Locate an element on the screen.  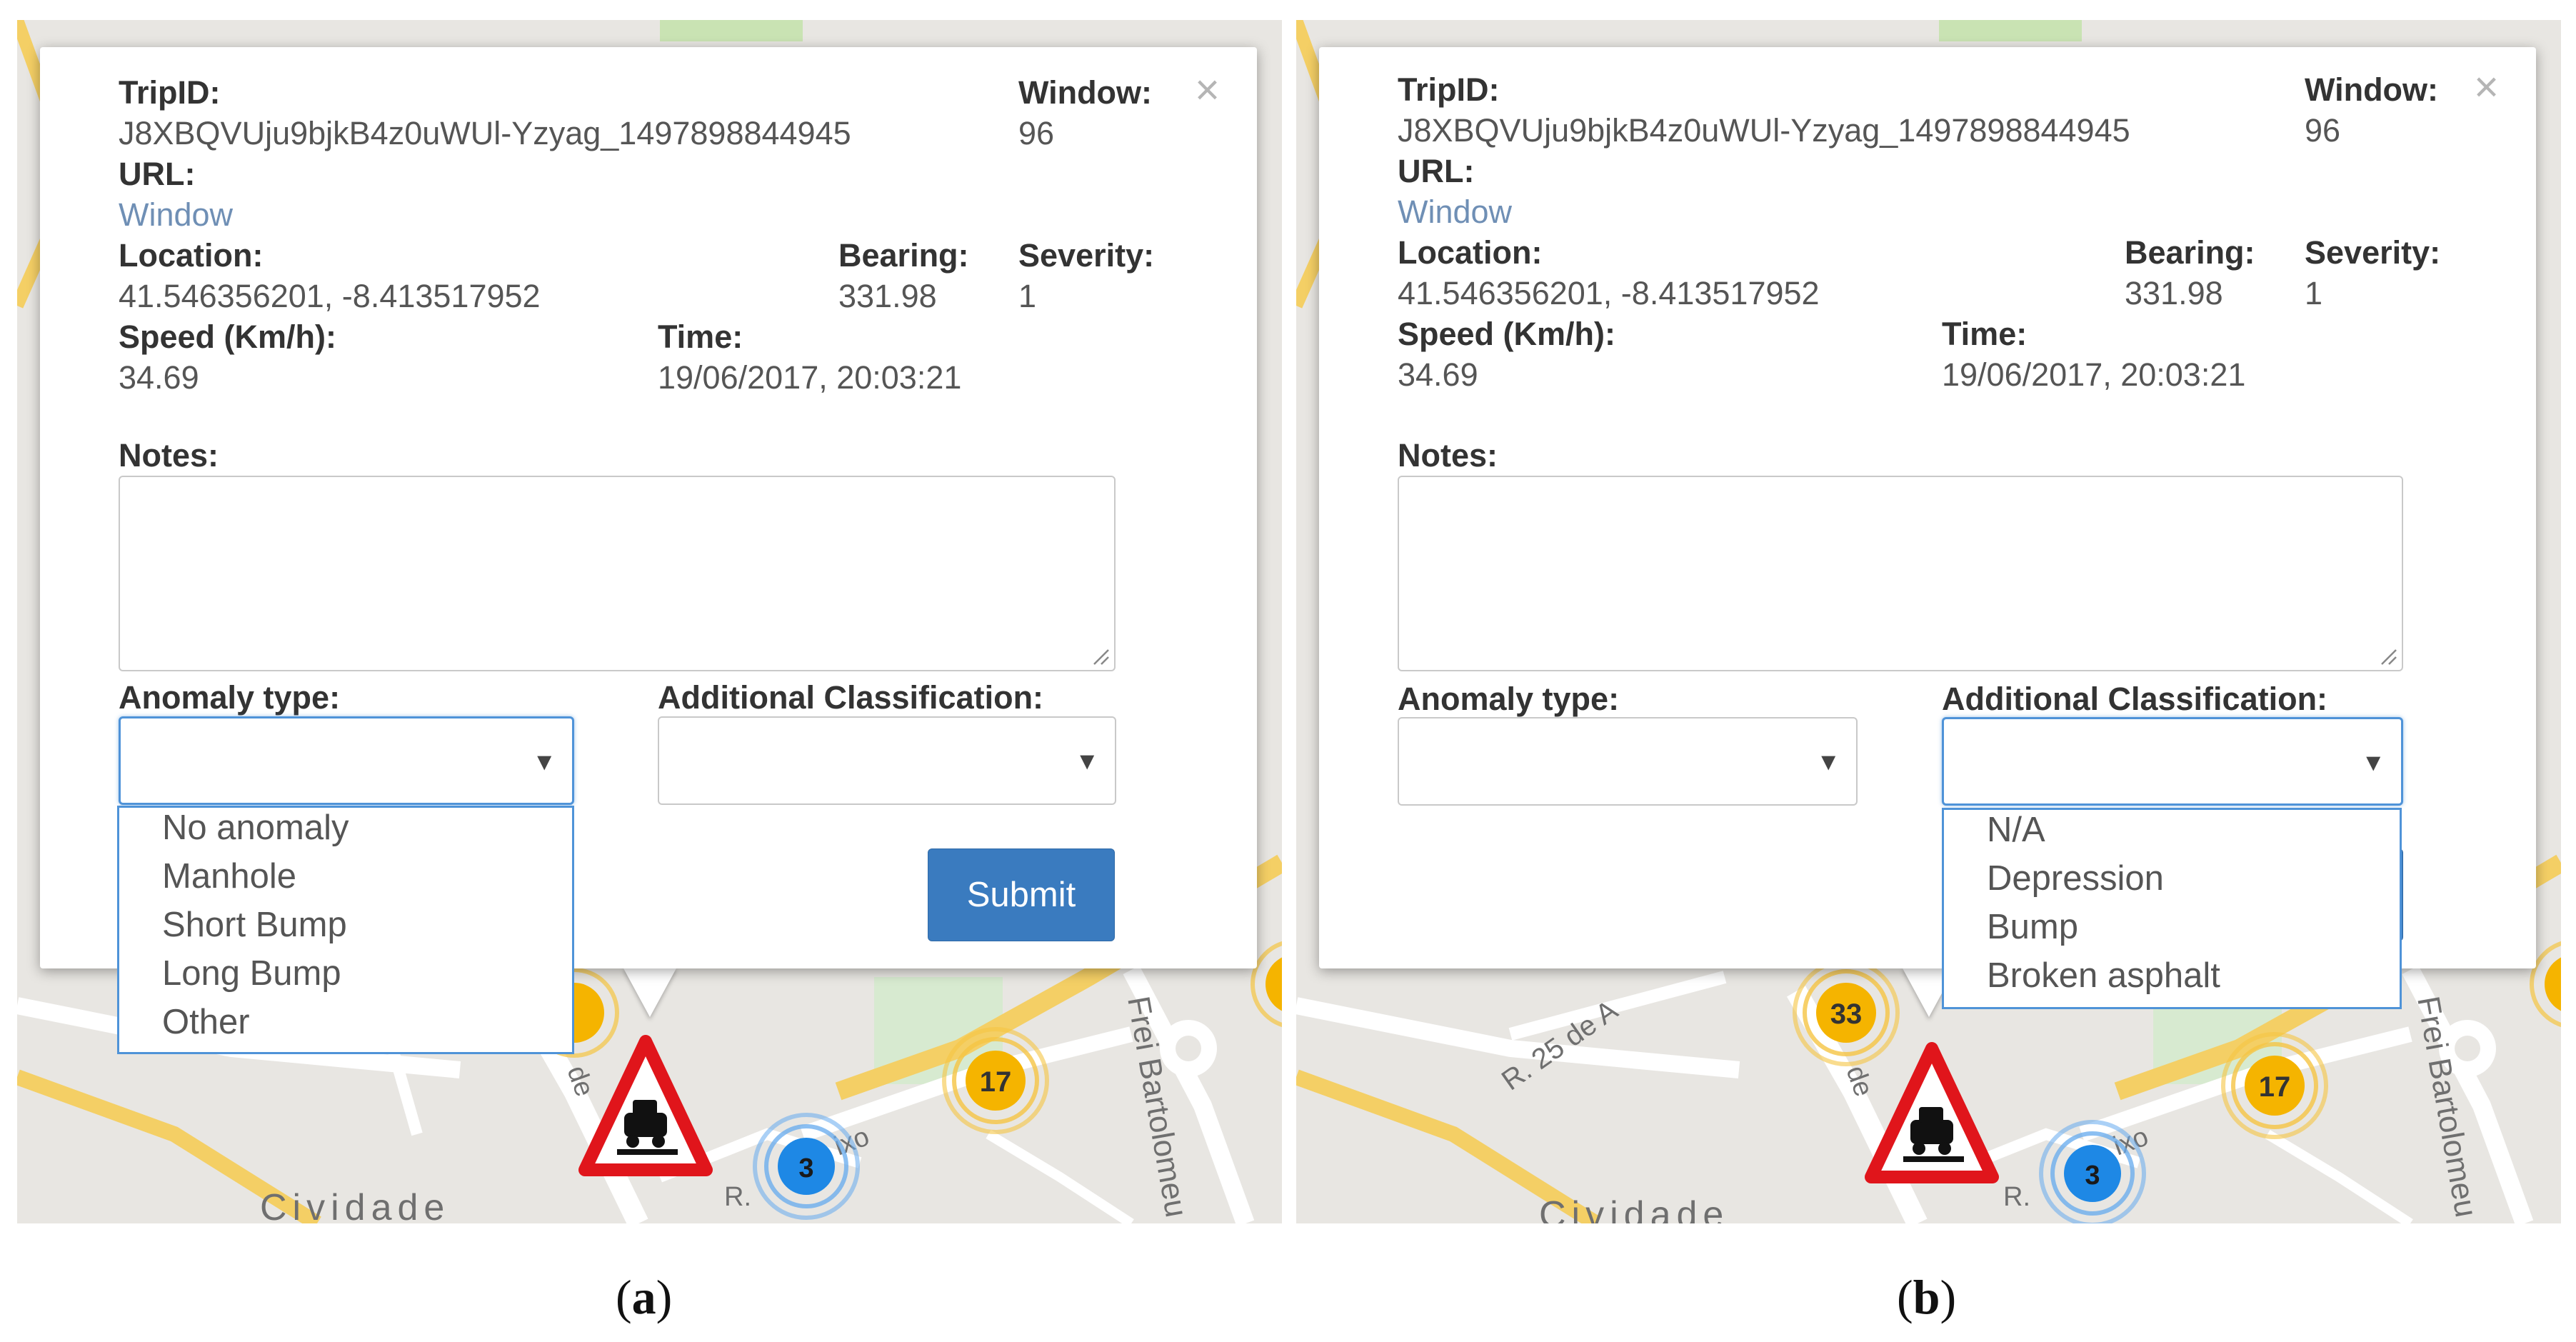
dropdown-option: Broken asphalt is located at coordinates (2103, 976).